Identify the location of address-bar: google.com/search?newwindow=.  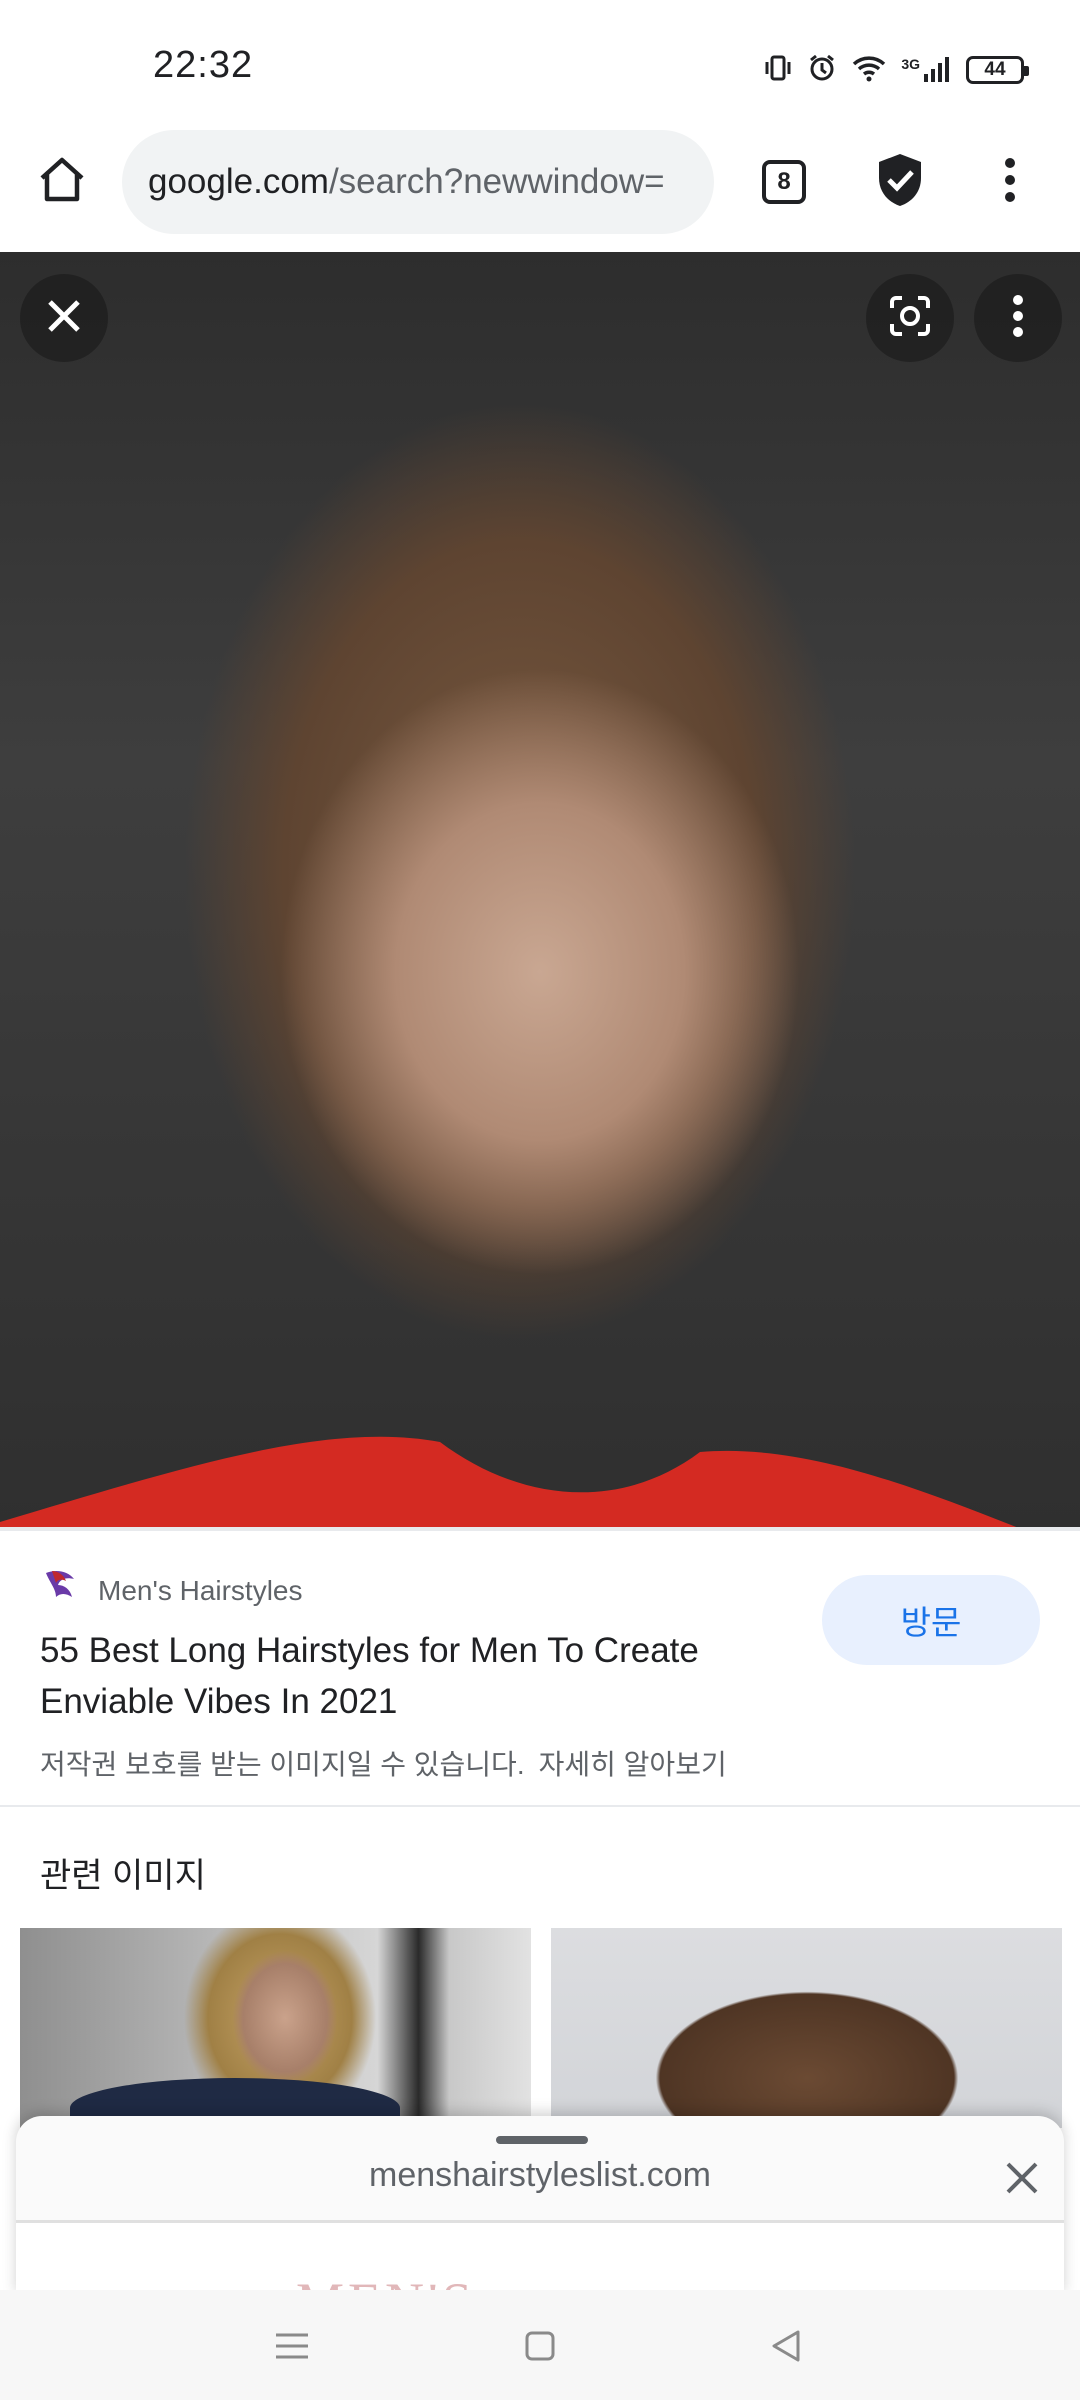
(418, 182).